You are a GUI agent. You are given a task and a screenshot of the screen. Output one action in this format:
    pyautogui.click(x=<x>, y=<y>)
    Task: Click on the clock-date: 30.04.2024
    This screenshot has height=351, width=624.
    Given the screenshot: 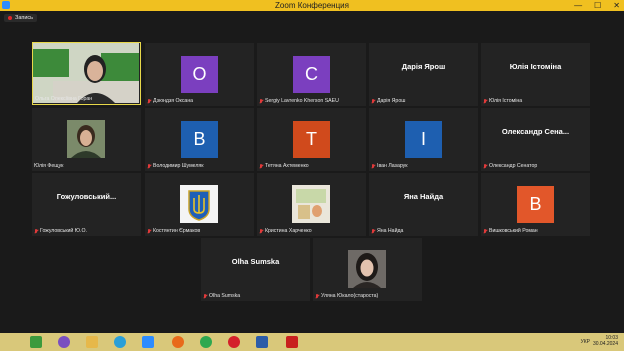 What is the action you would take?
    pyautogui.click(x=605, y=344)
    